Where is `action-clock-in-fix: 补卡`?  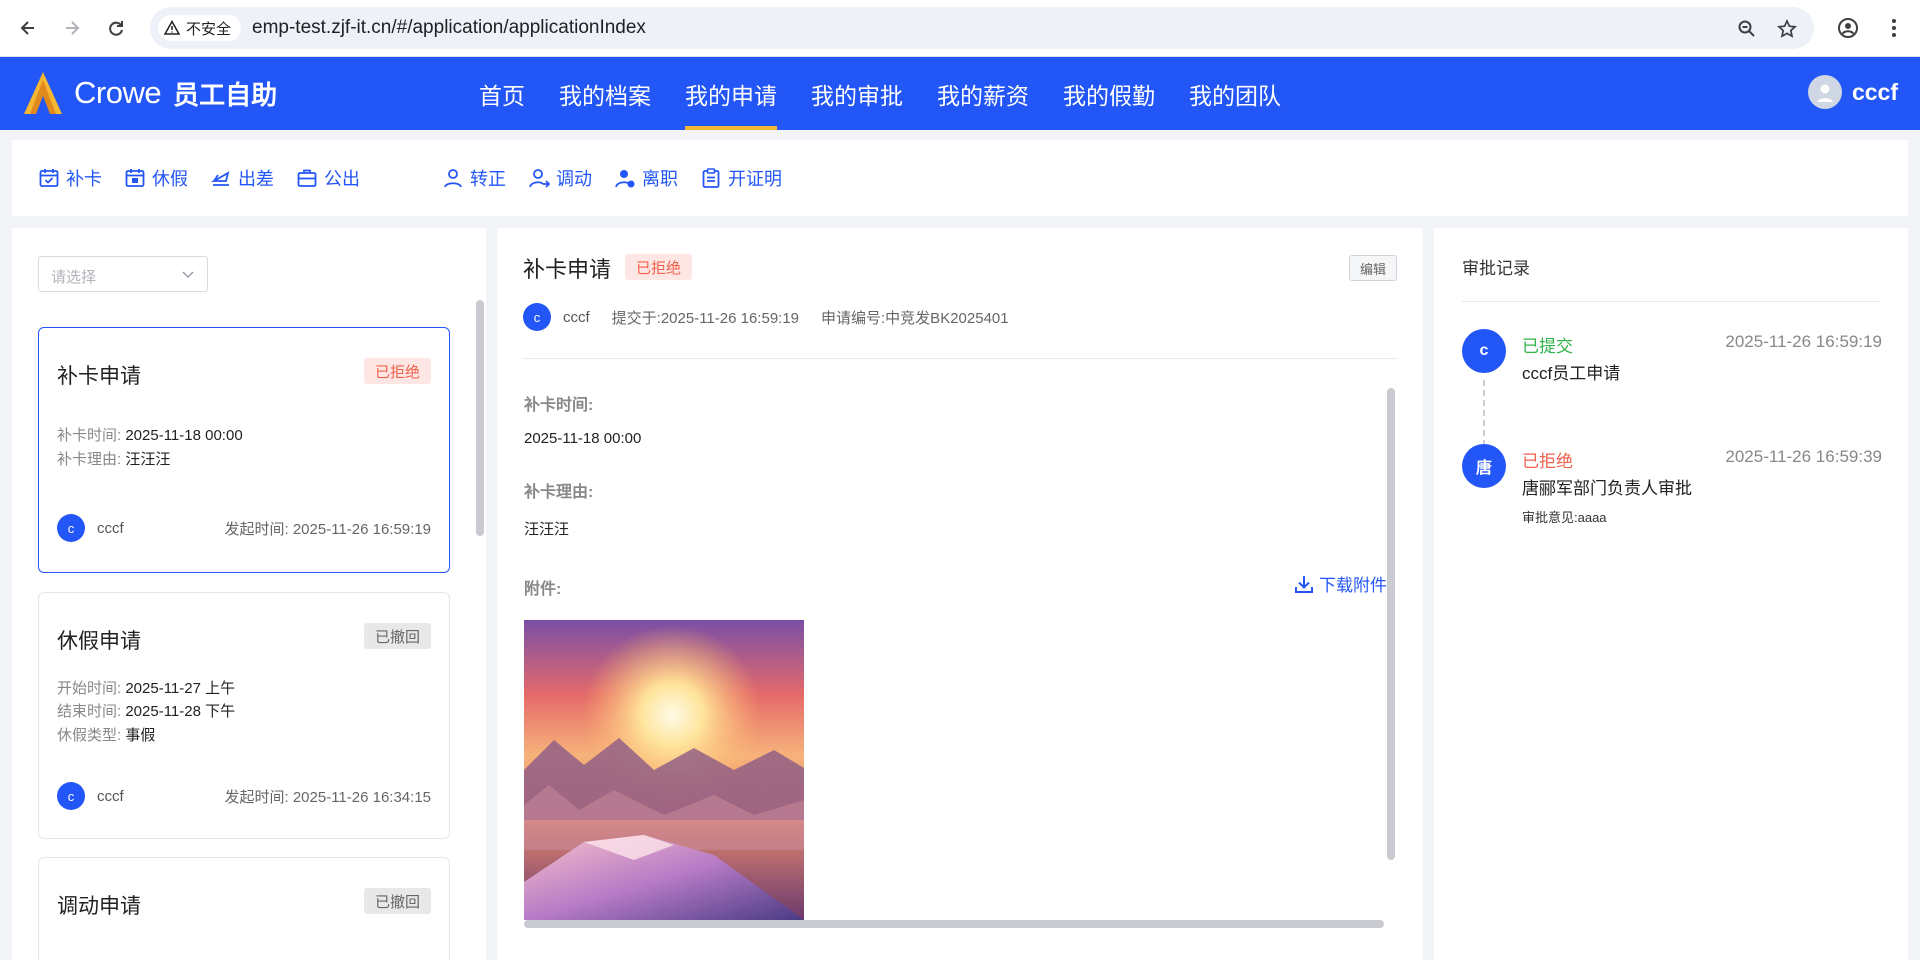
action-clock-in-fix: 补卡 is located at coordinates (70, 178).